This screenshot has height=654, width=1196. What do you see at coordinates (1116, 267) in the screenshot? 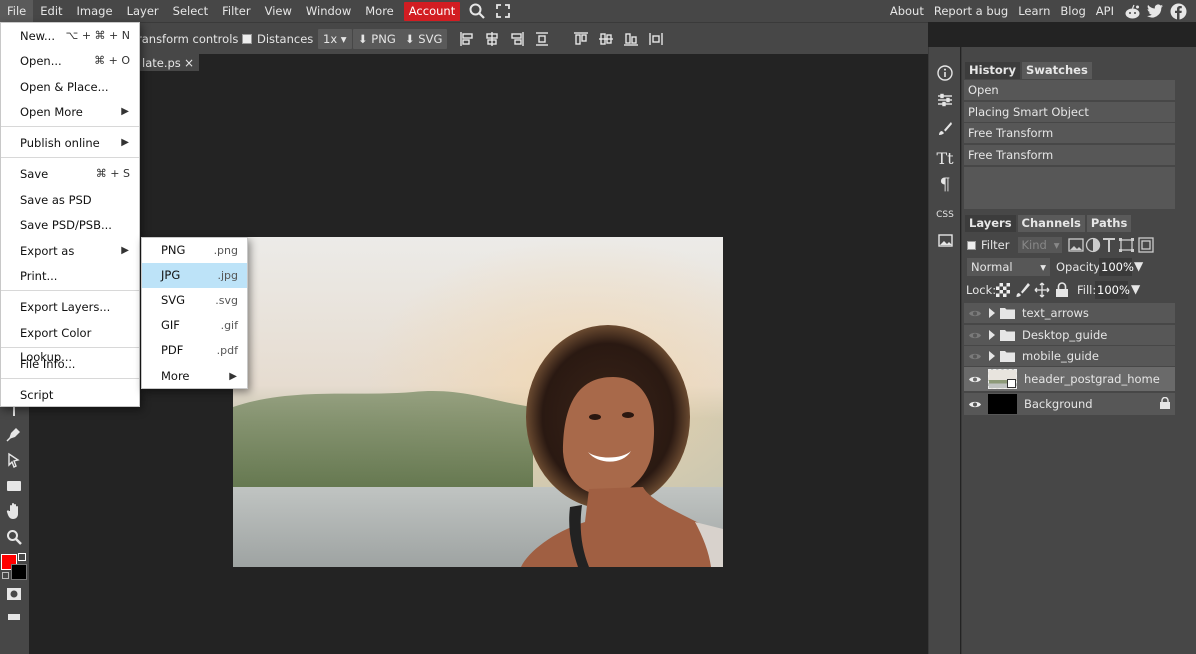
I see `opacity-input: 100%` at bounding box center [1116, 267].